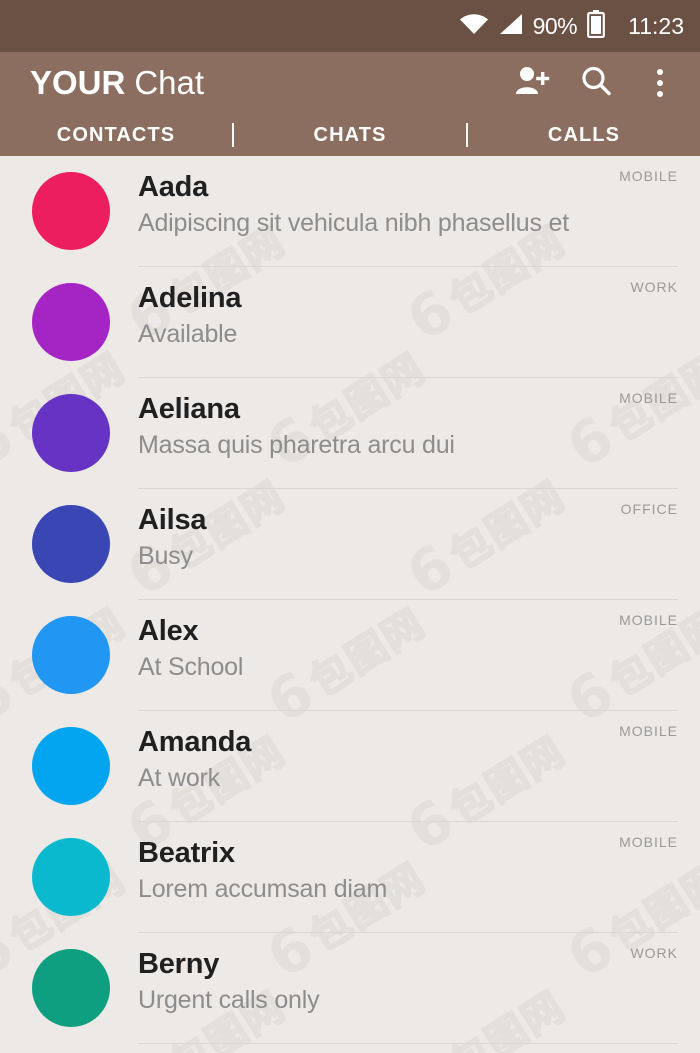 Image resolution: width=700 pixels, height=1053 pixels. I want to click on contact-name: Adelina, so click(190, 298).